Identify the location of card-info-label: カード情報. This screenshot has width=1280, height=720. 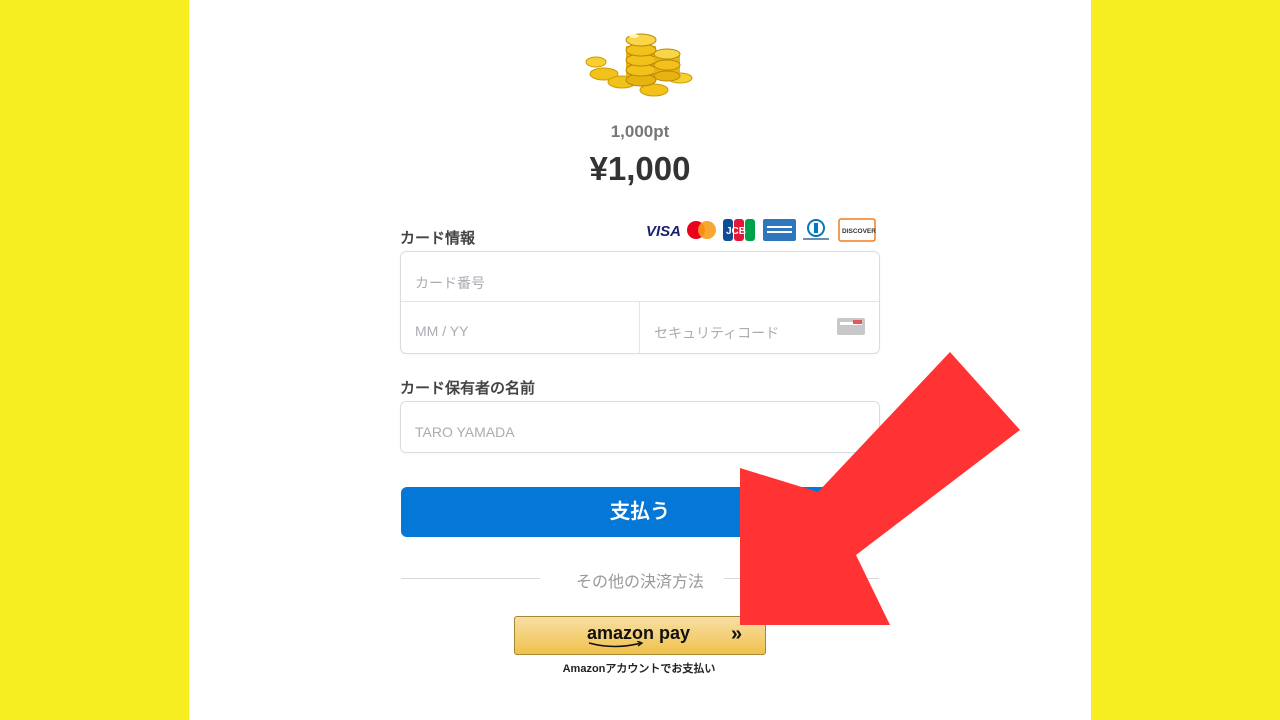
(438, 238).